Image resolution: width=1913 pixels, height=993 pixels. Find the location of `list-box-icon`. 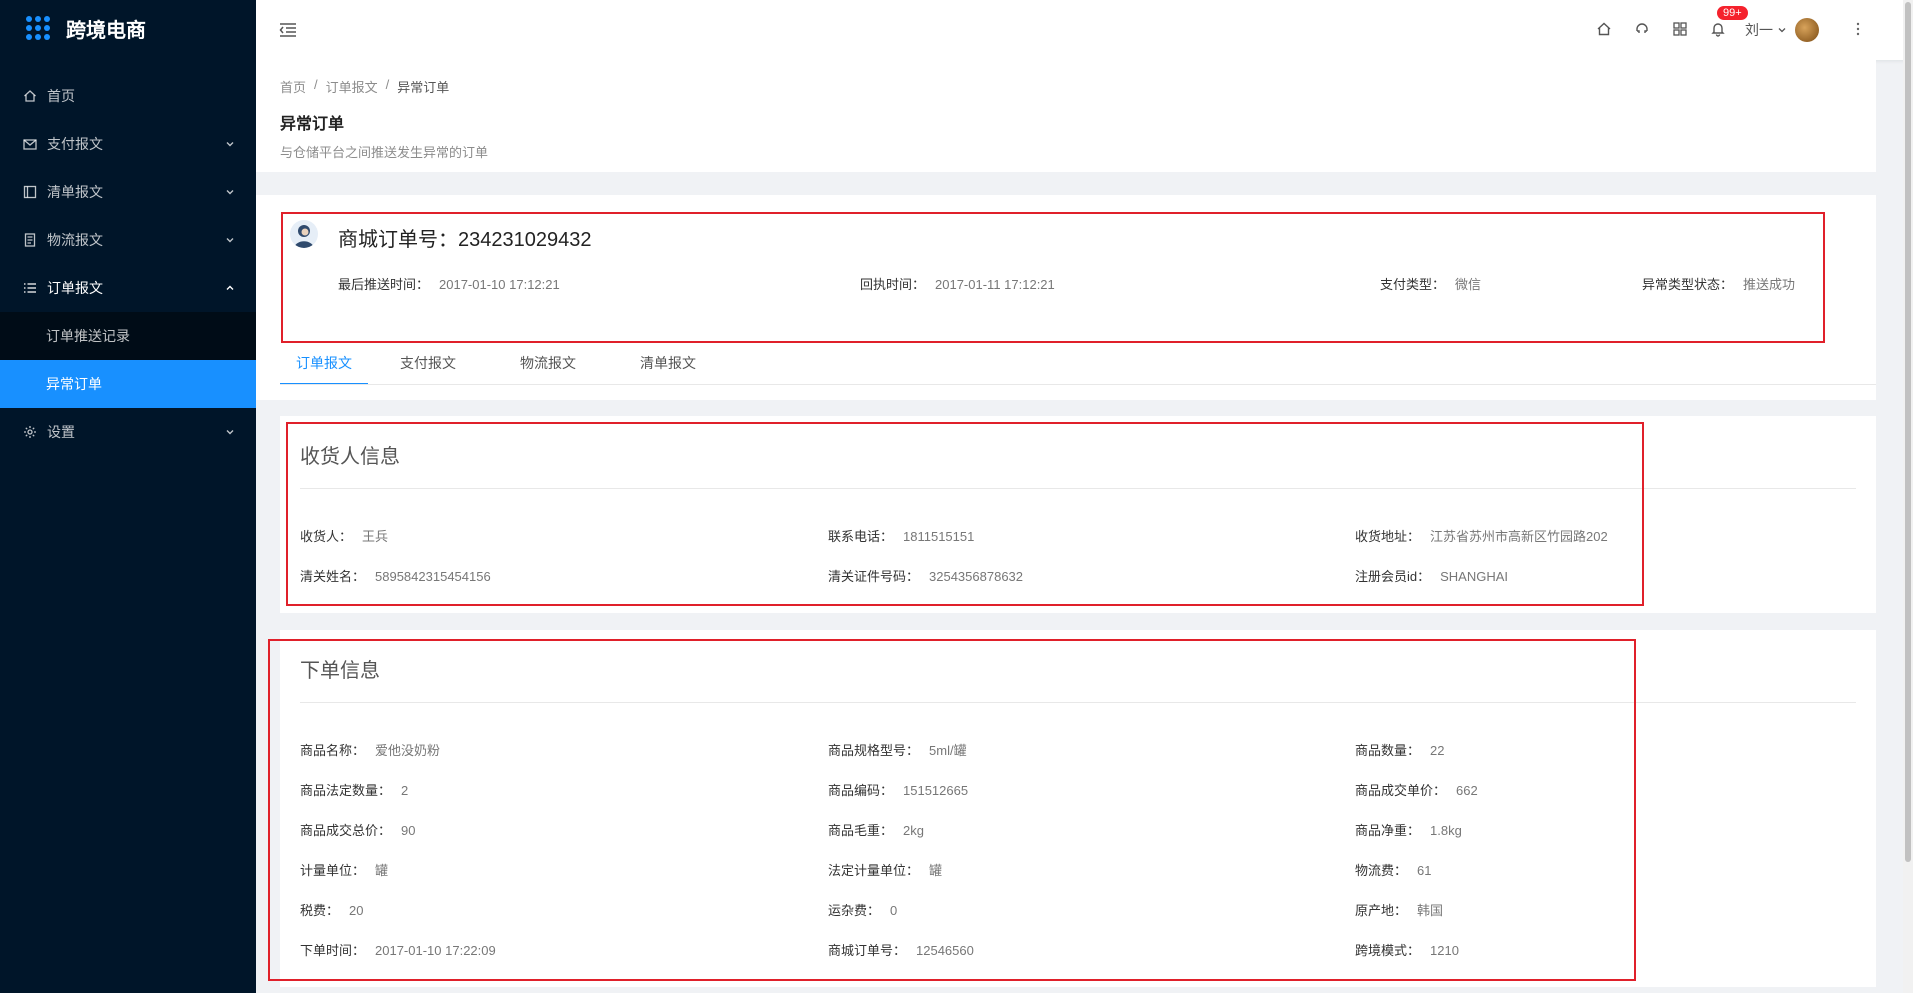

list-box-icon is located at coordinates (30, 192).